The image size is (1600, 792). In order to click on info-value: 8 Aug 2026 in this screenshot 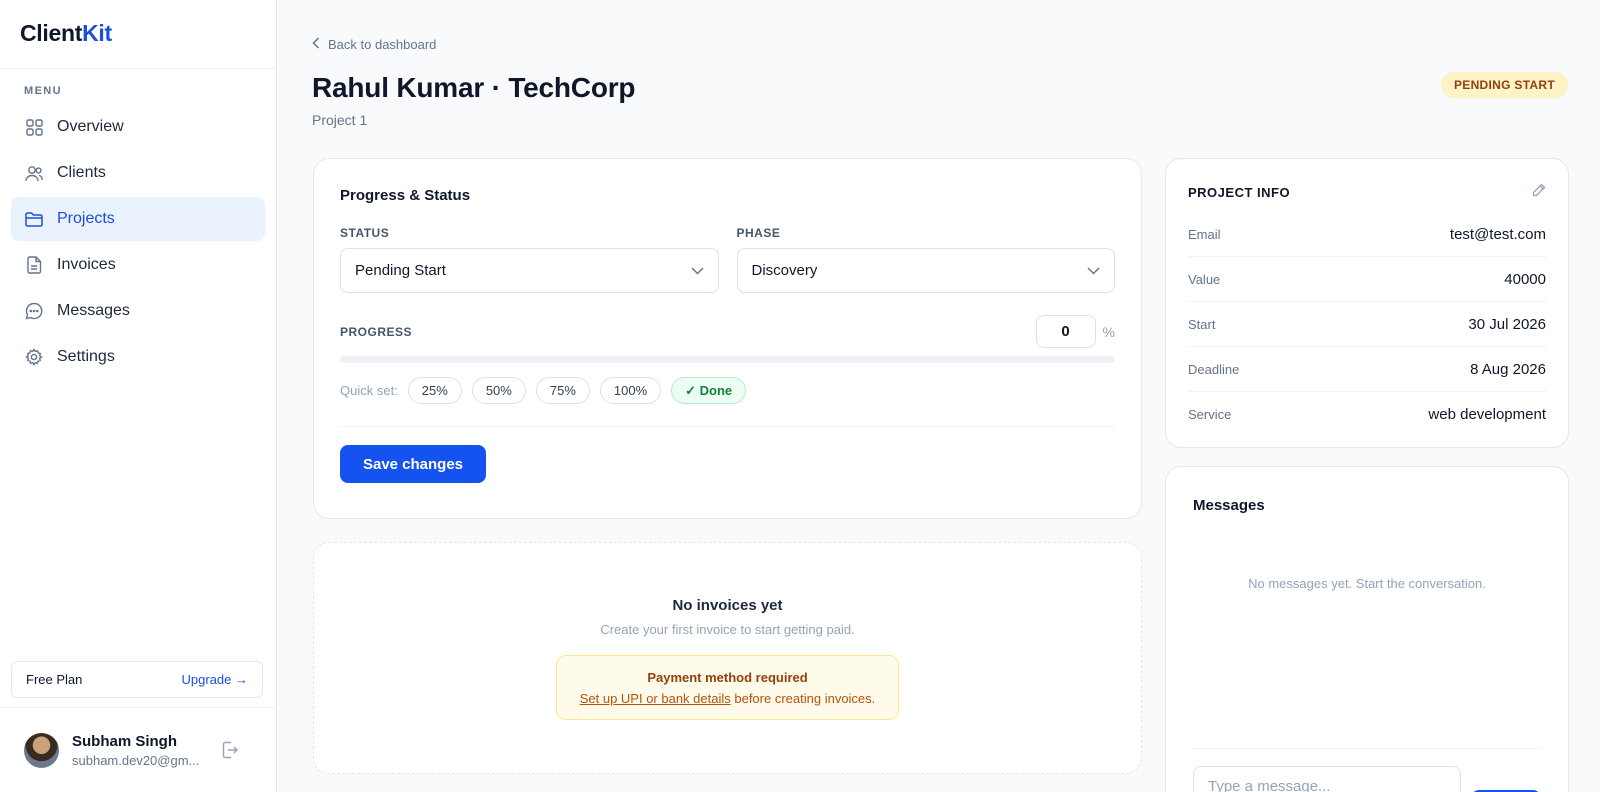, I will do `click(1508, 369)`.